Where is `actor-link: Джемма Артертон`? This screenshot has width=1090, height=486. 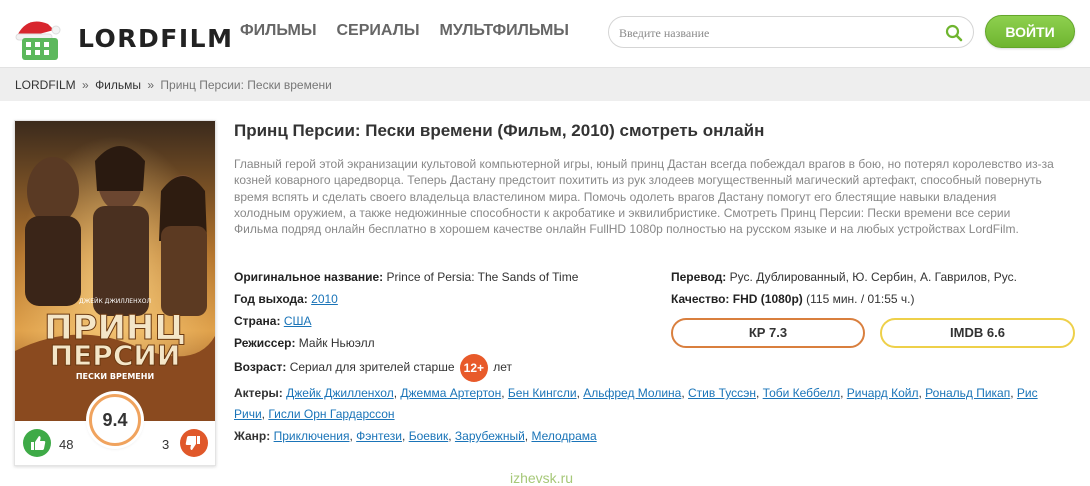 actor-link: Джемма Артертон is located at coordinates (450, 393).